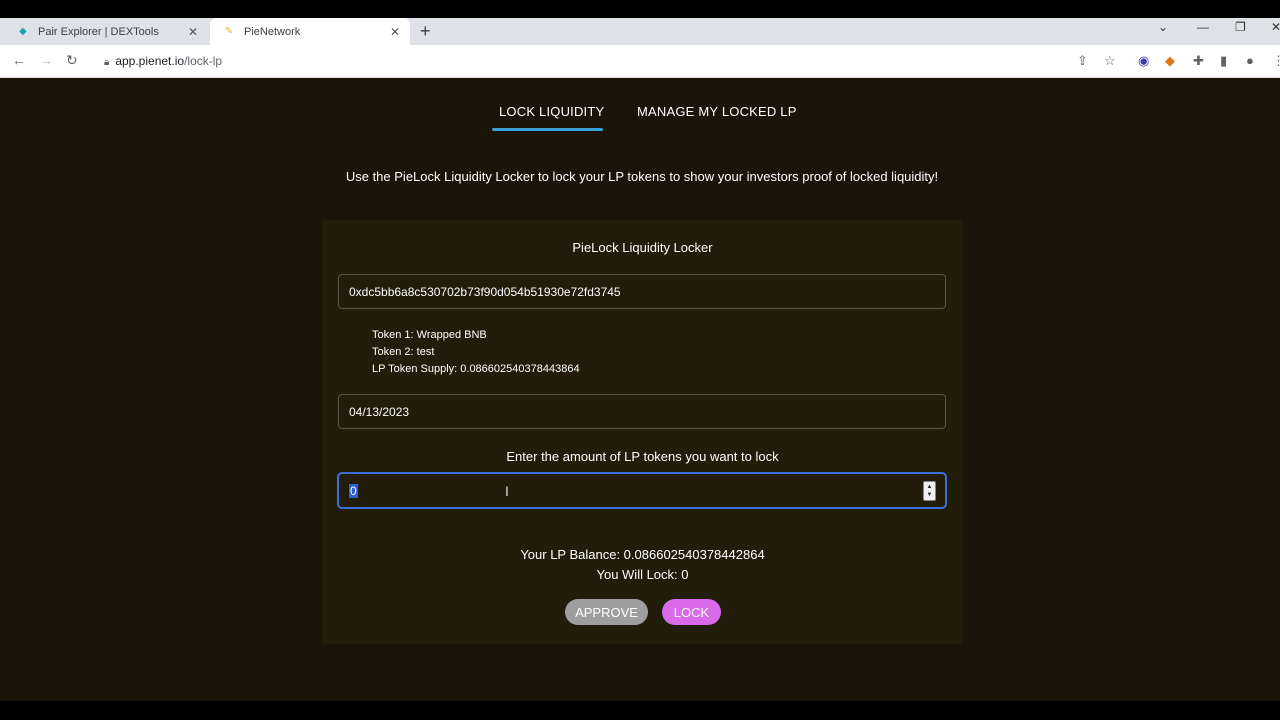 This screenshot has width=1280, height=720. I want to click on tab-lock-liquidity: LOCK LIQUIDITY, so click(551, 111).